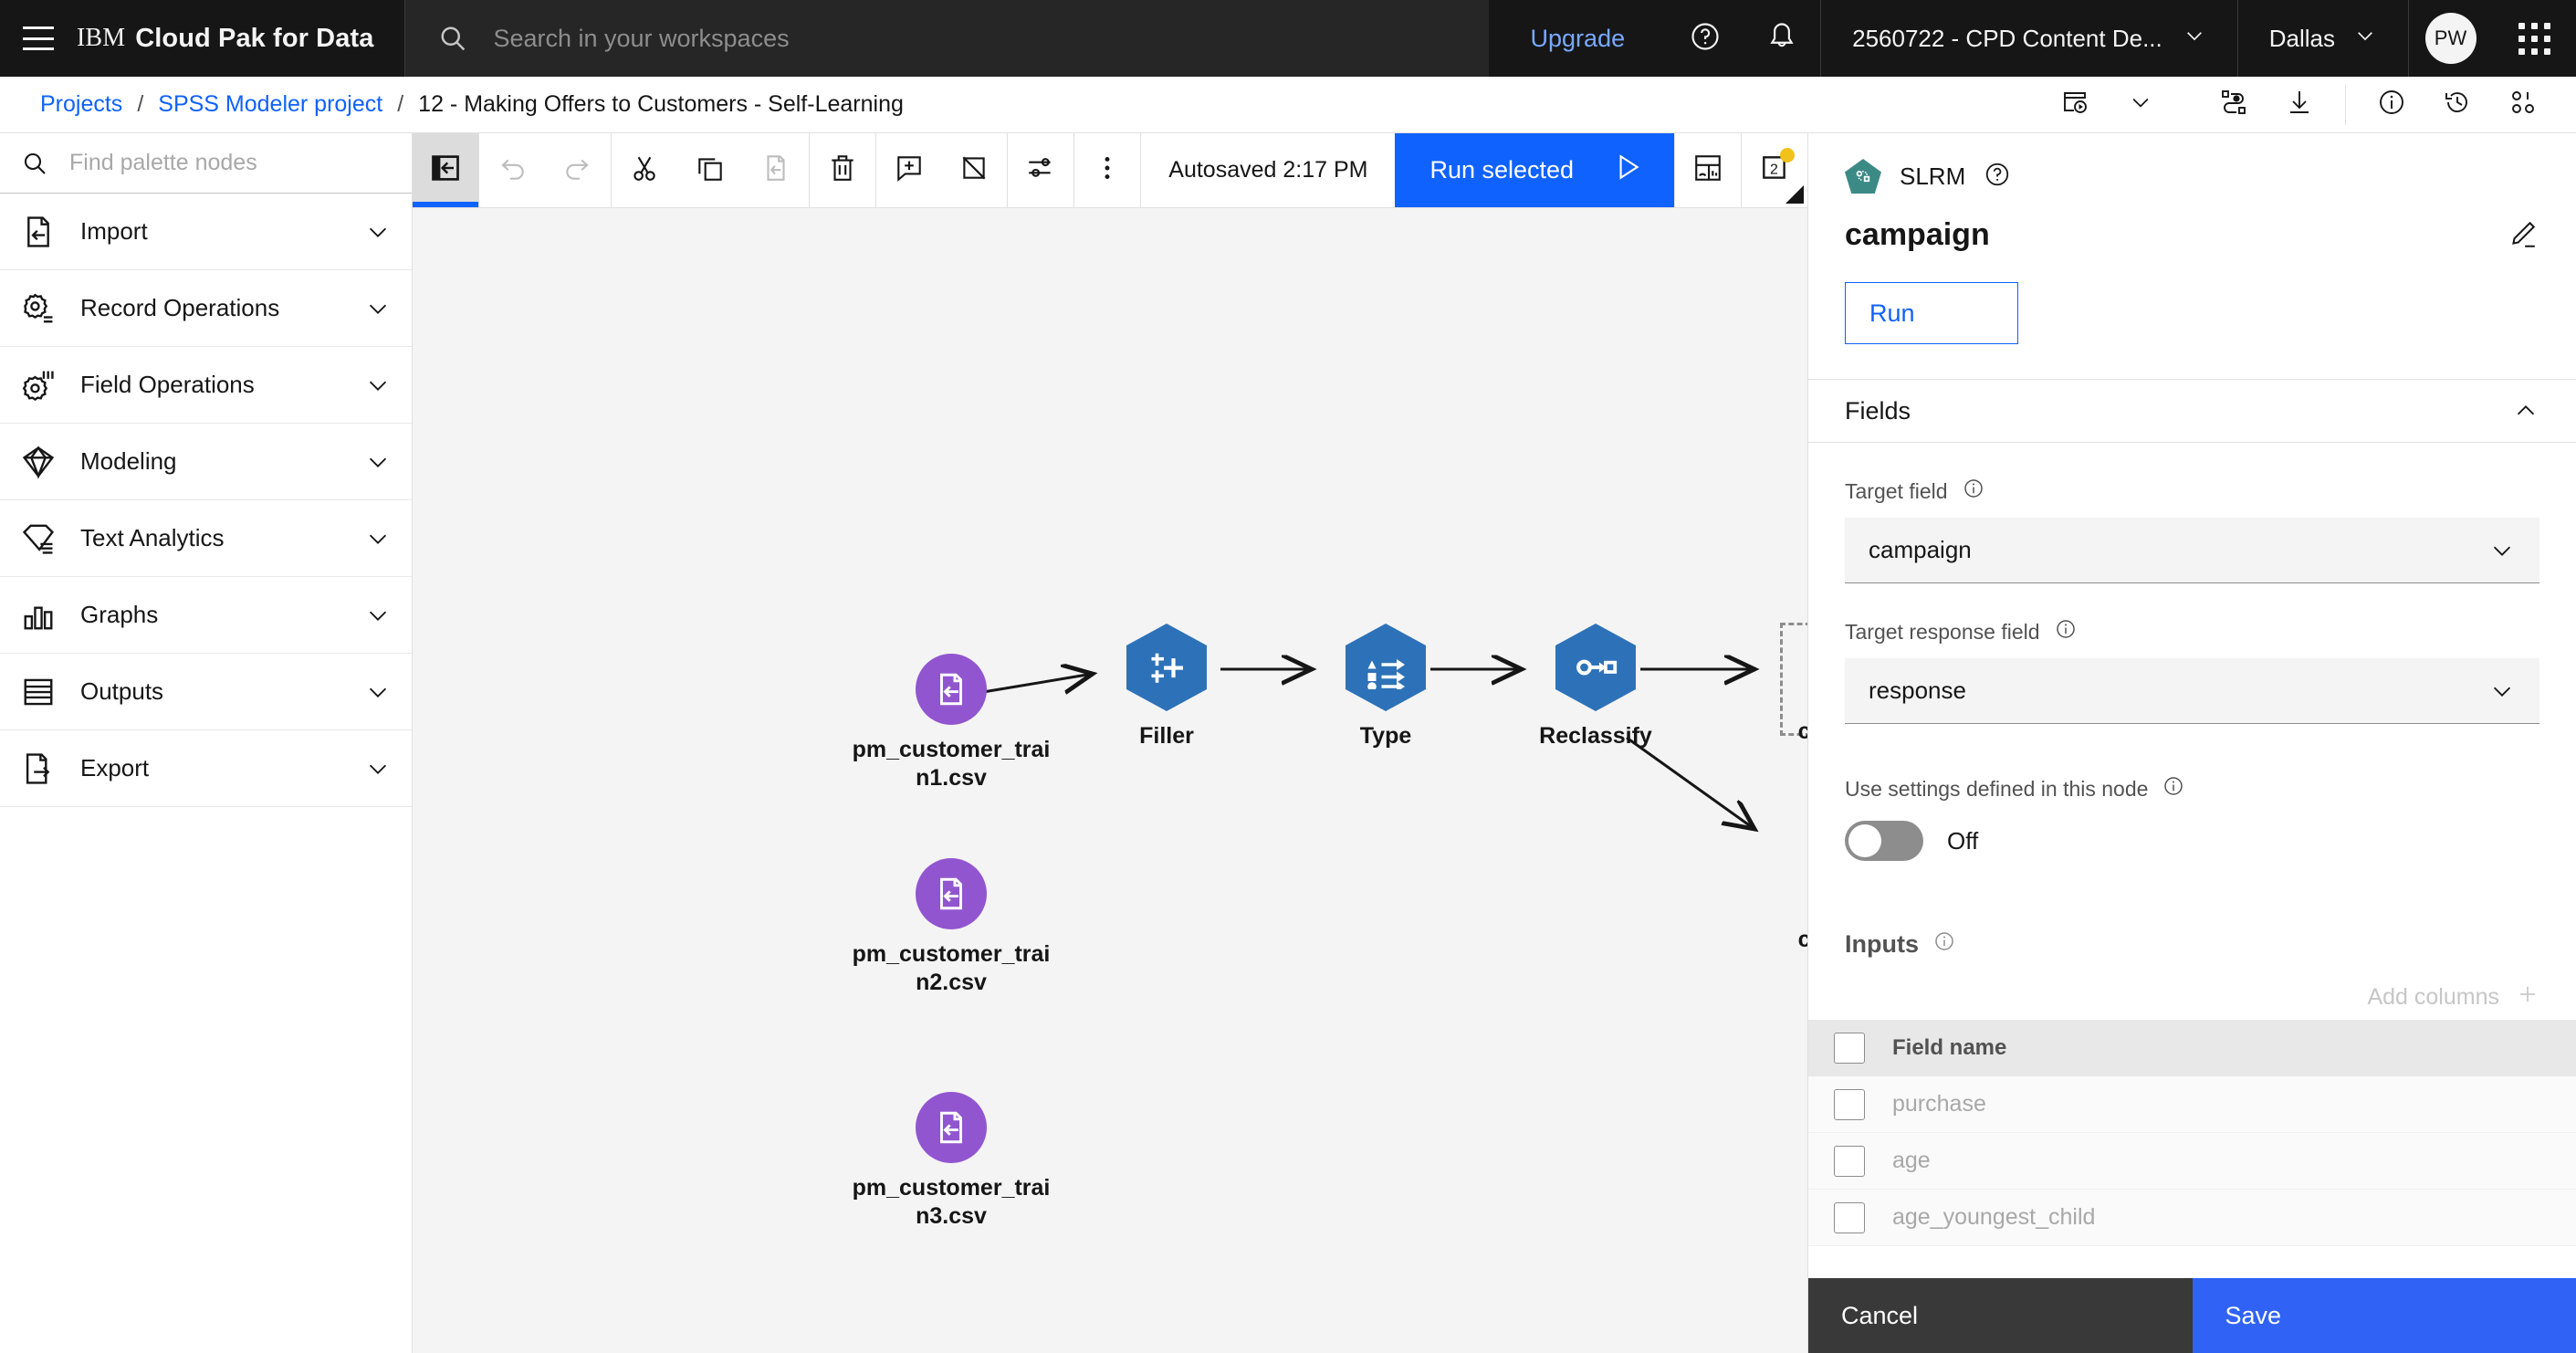 Image resolution: width=2576 pixels, height=1353 pixels. Describe the element at coordinates (2322, 38) in the screenshot. I see `region-selector: Dallas` at that location.